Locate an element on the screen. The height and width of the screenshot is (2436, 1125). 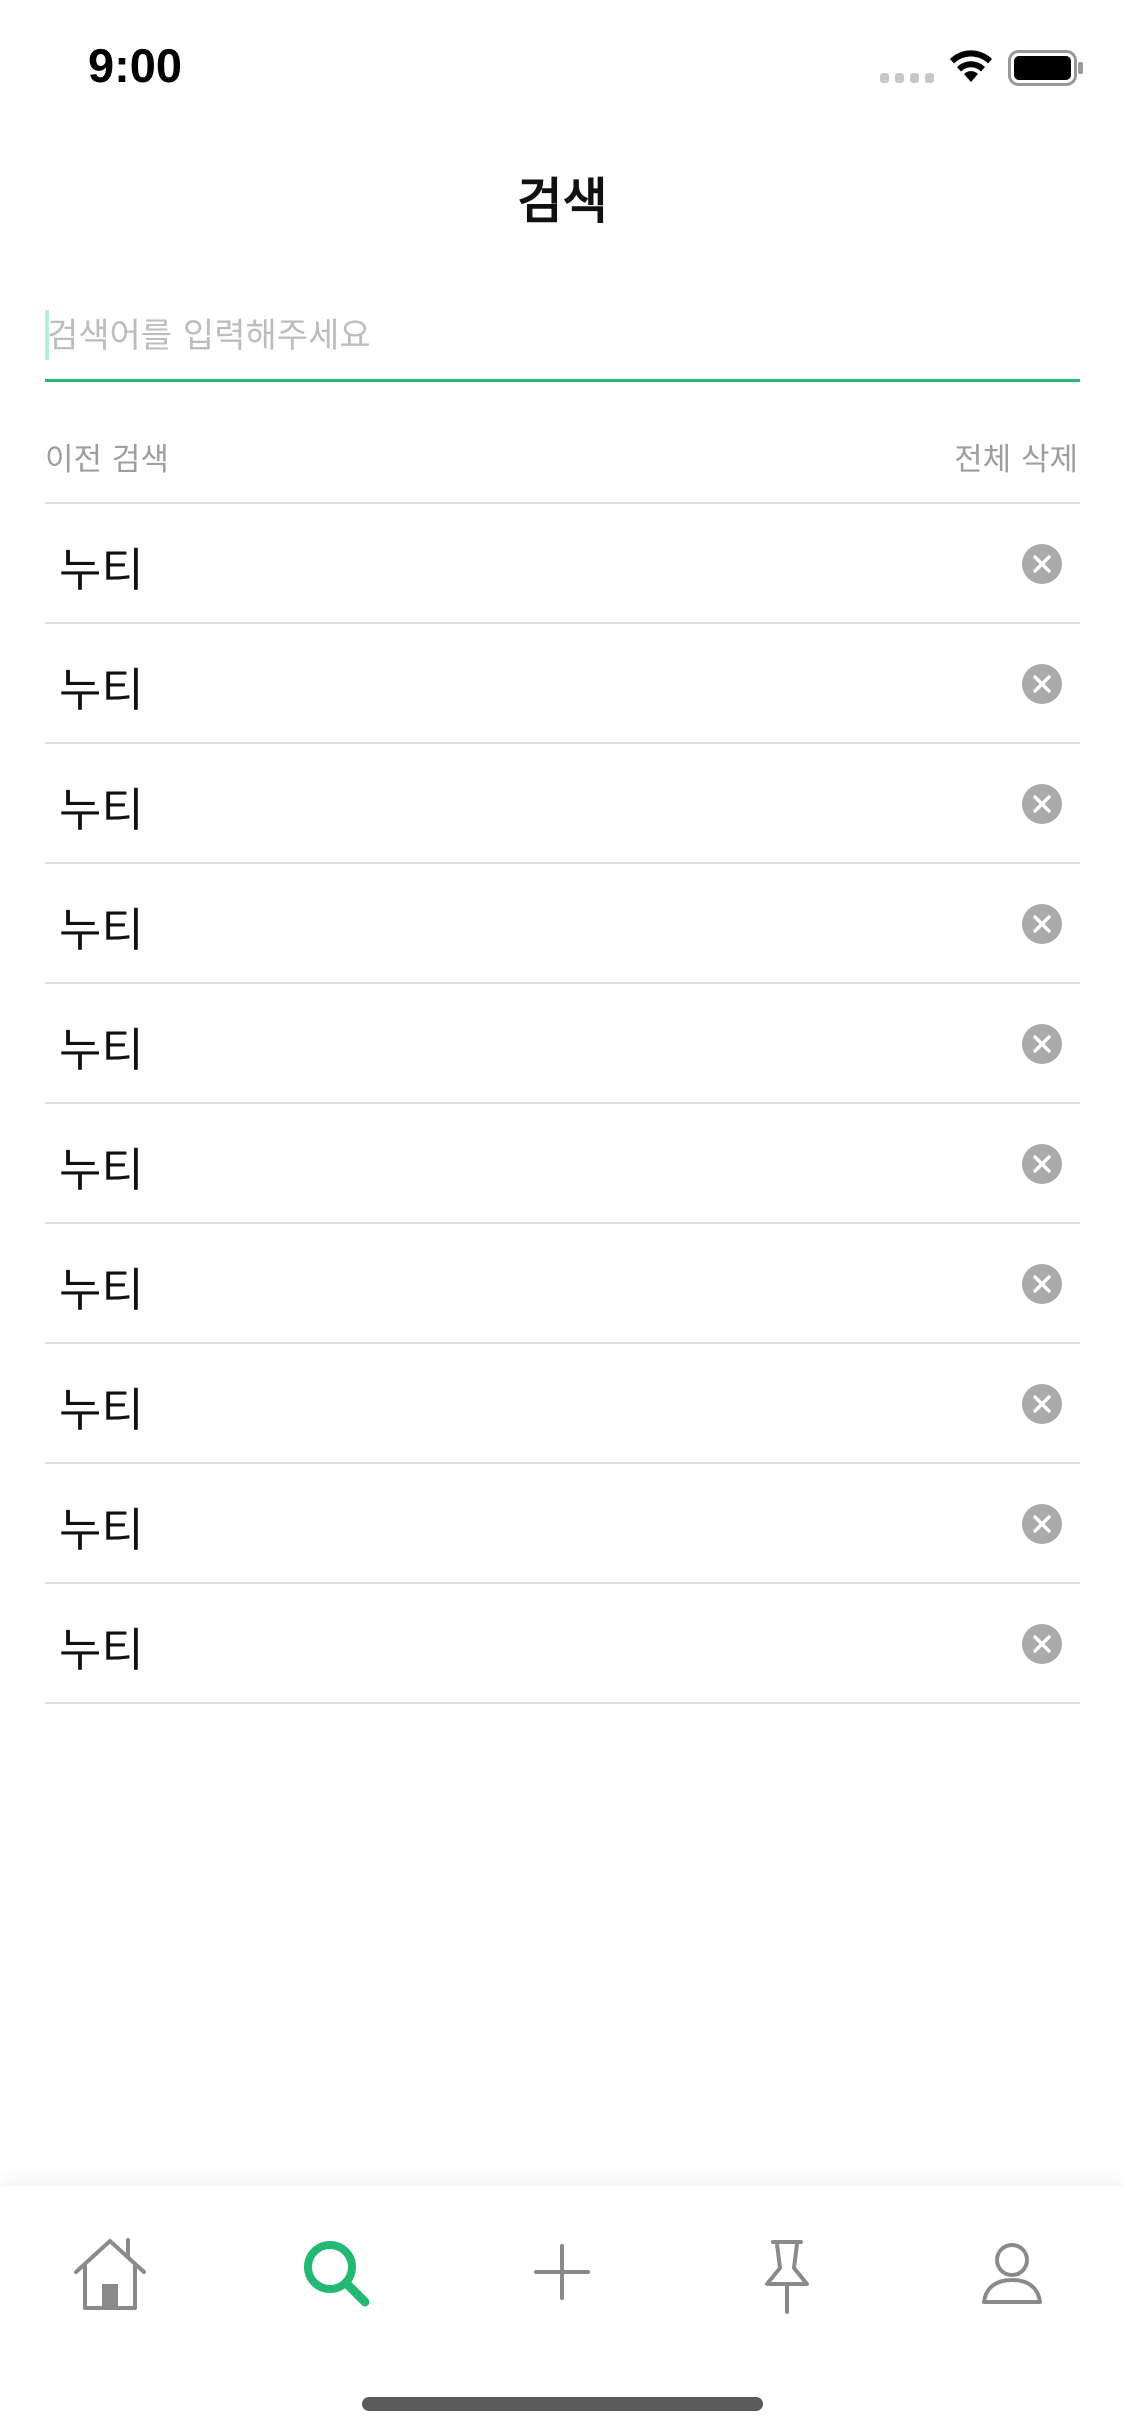
wifi-icon is located at coordinates (971, 66).